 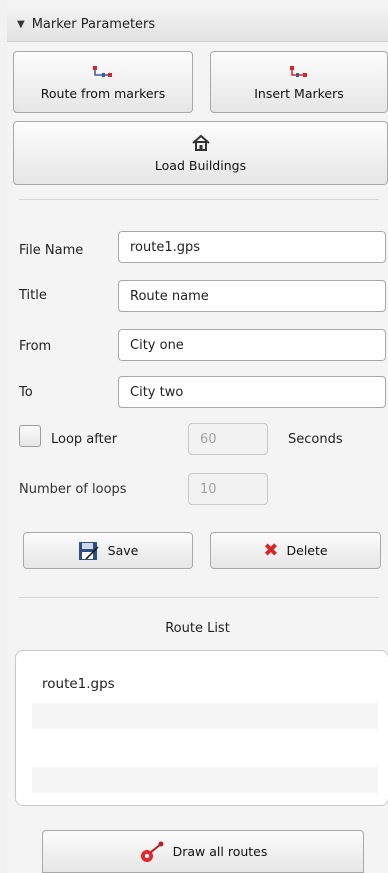 What do you see at coordinates (21, 24) in the screenshot?
I see `triangle-down-icon: ▼` at bounding box center [21, 24].